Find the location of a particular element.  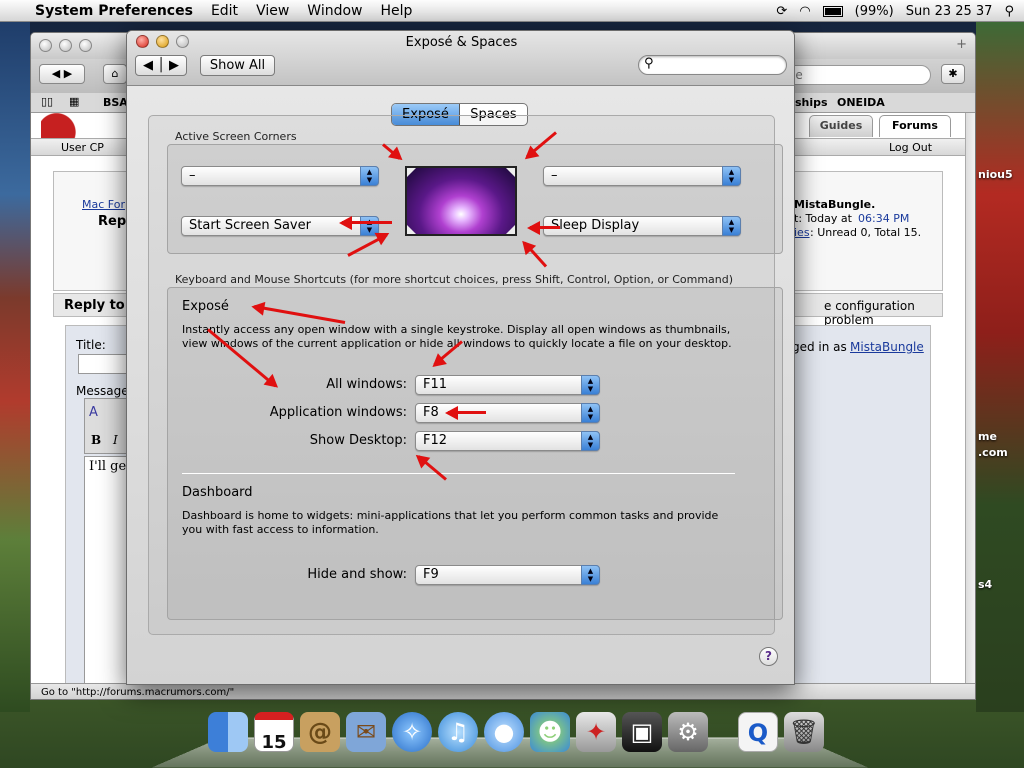

menu-app-name: System Preferences is located at coordinates (114, 11).